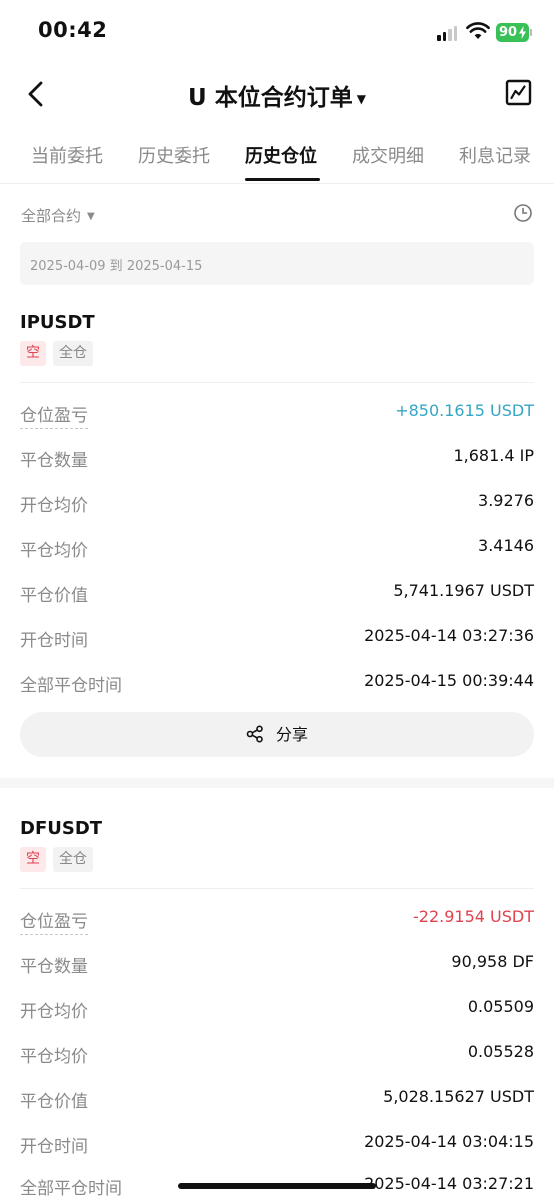  Describe the element at coordinates (463, 590) in the screenshot. I see `close-value-value: 5,741.1967 USDT` at that location.